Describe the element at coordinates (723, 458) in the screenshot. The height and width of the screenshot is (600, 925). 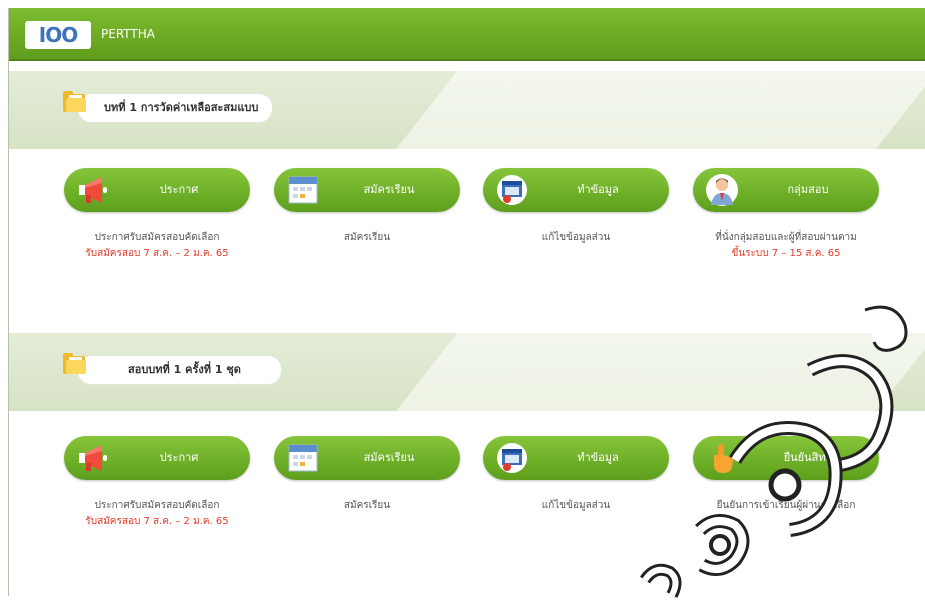
I see `hand-pointer-icon` at that location.